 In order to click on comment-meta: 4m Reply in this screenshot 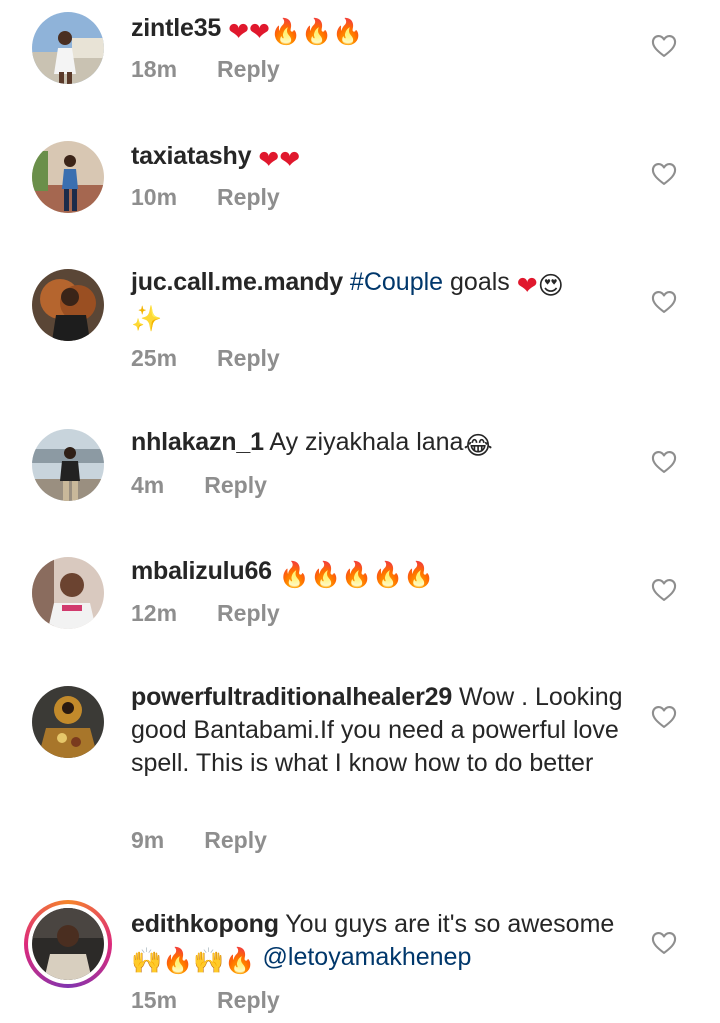, I will do `click(199, 485)`.